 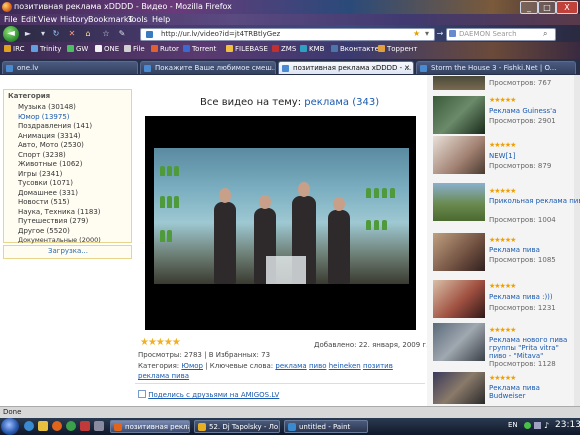 I want to click on keyword-link: реклама, so click(x=290, y=366).